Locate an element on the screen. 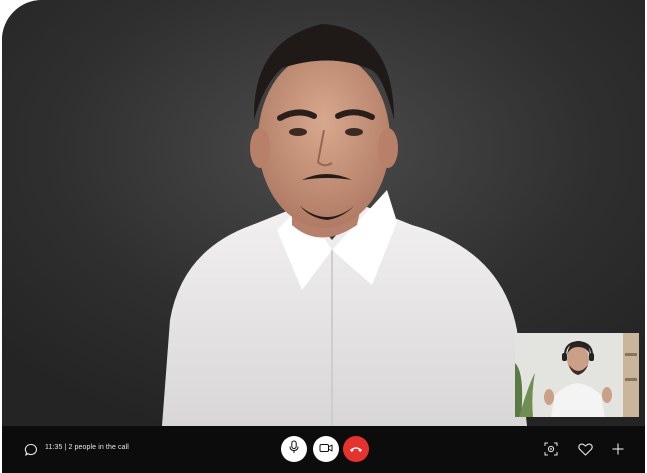  heart-icon is located at coordinates (585, 449).